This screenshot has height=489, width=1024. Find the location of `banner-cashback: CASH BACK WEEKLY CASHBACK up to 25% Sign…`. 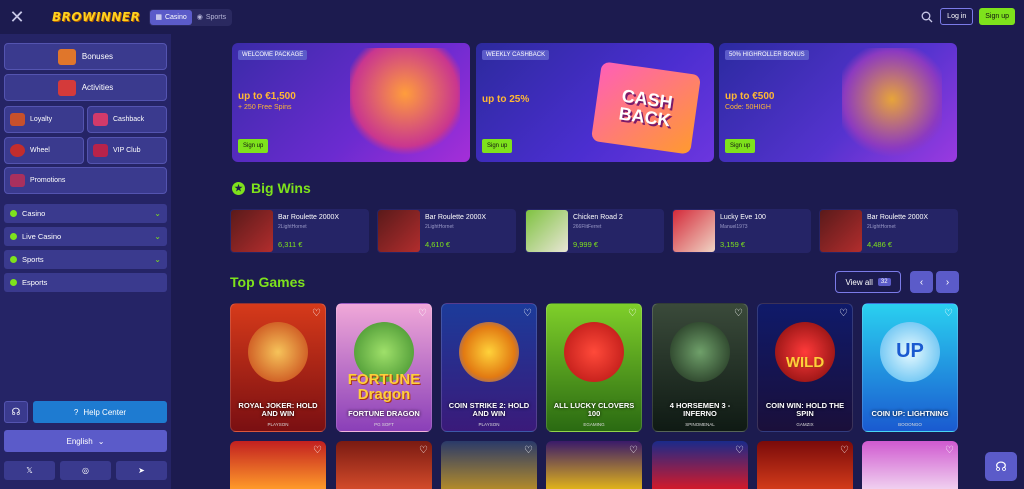

banner-cashback: CASH BACK WEEKLY CASHBACK up to 25% Sign… is located at coordinates (595, 102).